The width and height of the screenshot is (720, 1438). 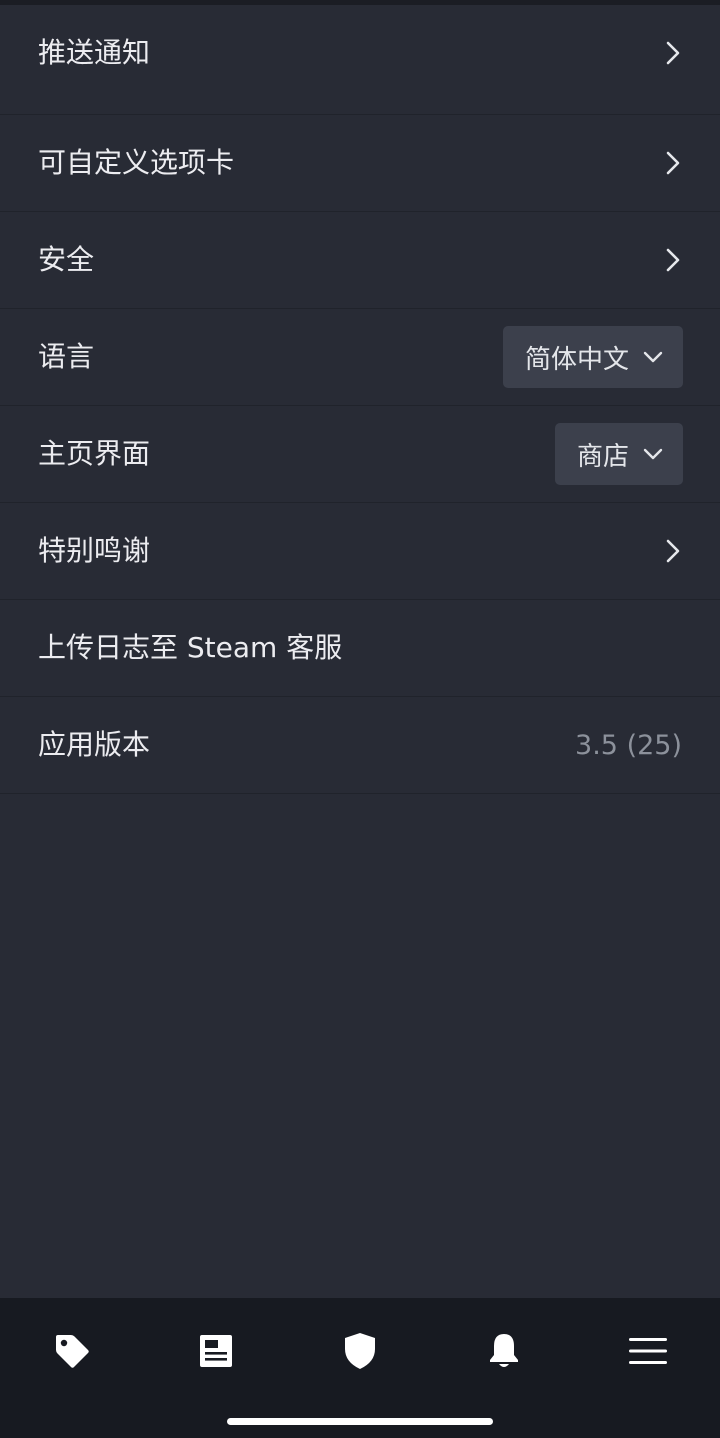 I want to click on setting-home-screen: 主页界面 商店, so click(x=360, y=454).